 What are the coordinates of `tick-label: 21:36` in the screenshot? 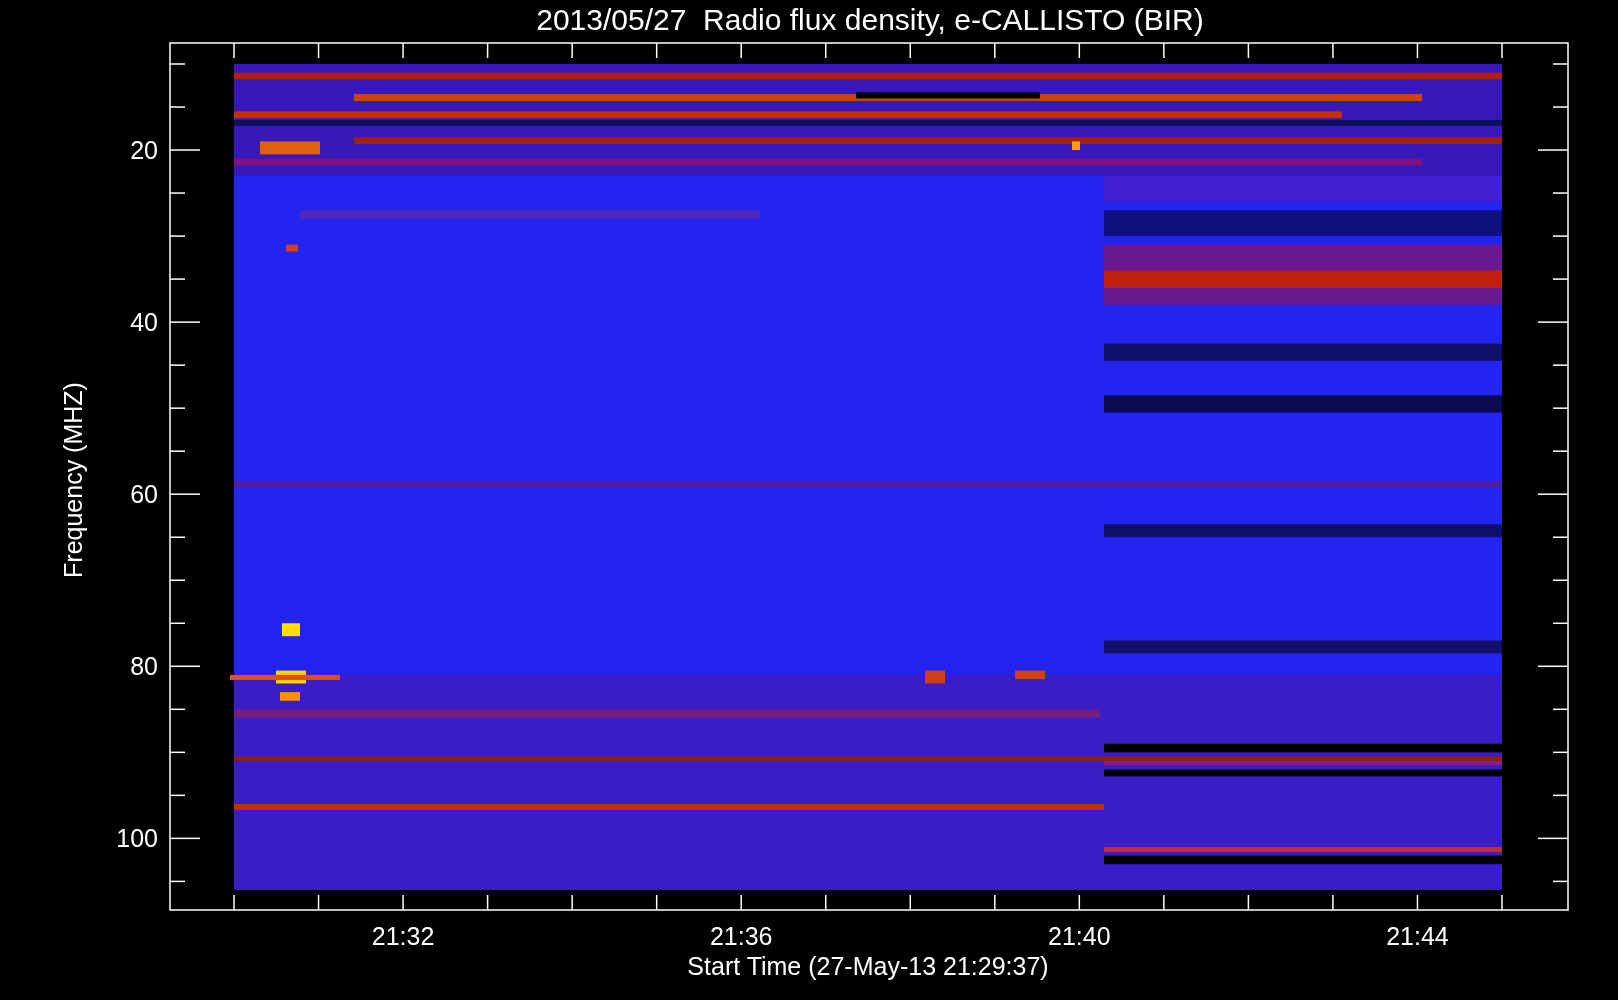 It's located at (741, 936).